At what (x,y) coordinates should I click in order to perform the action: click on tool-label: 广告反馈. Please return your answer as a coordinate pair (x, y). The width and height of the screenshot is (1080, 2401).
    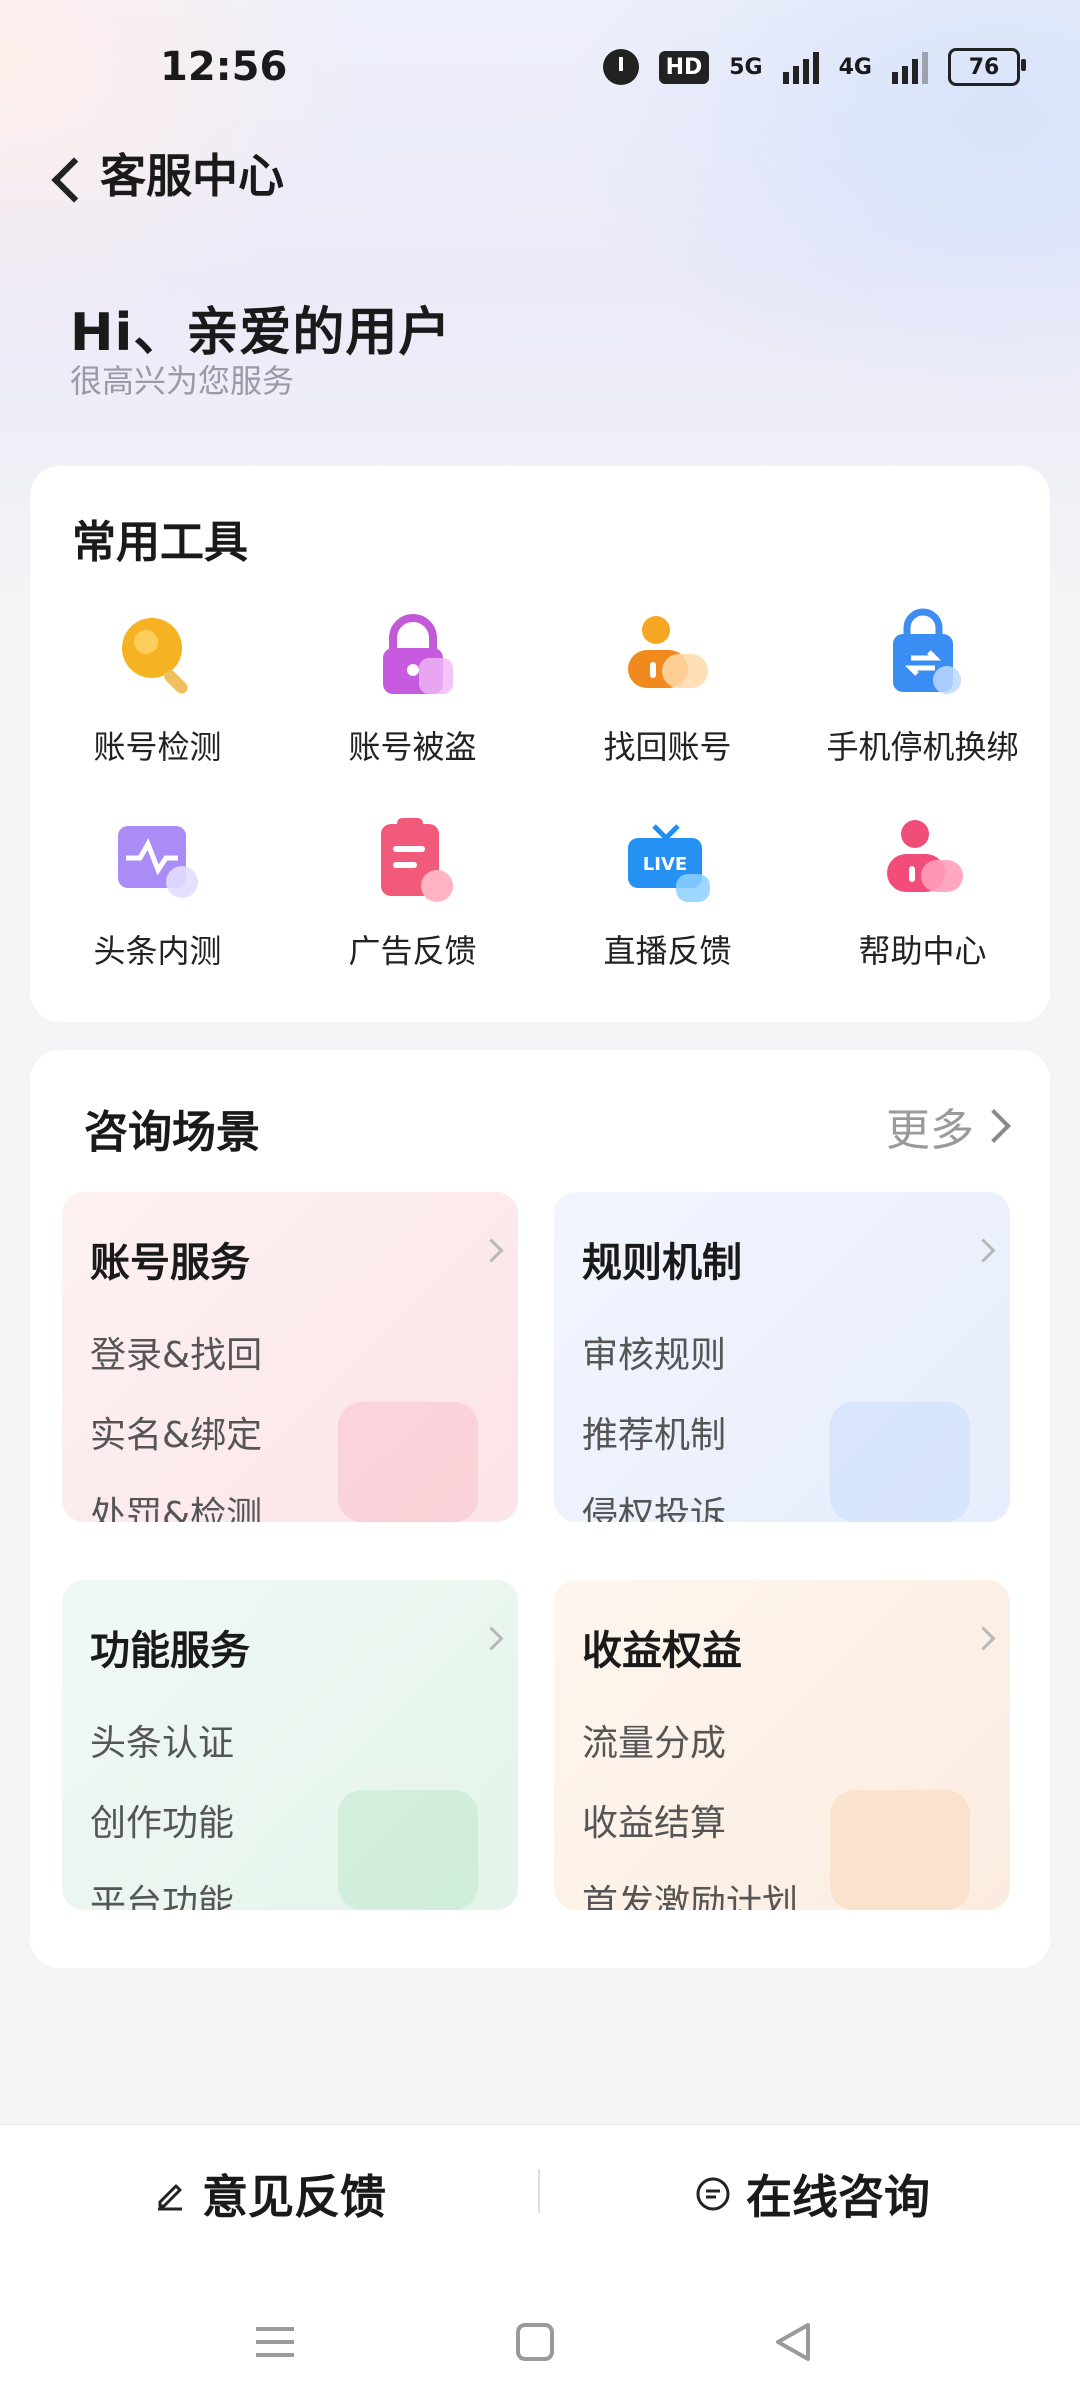
    Looking at the image, I should click on (412, 951).